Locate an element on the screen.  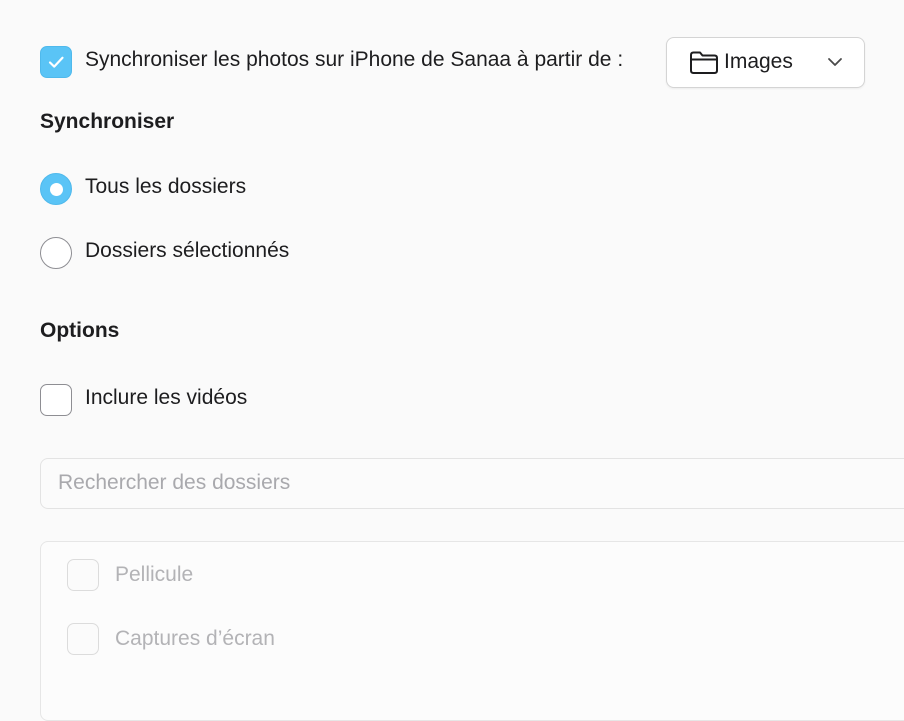
folder-search-field: Rechercher des dossiers is located at coordinates (472, 483).